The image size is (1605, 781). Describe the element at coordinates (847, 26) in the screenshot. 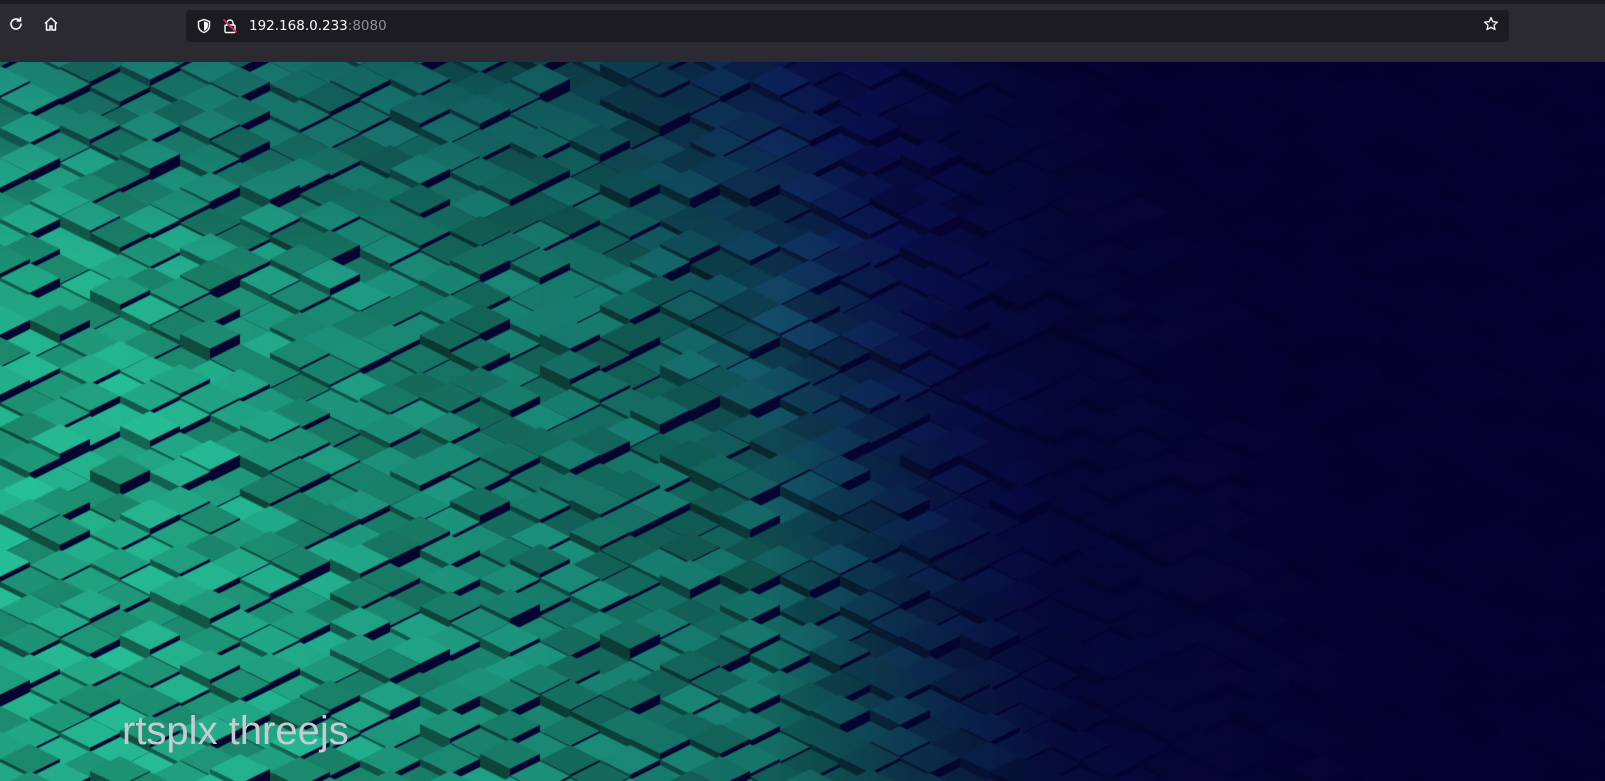

I see `url-bar: 192.168.0.233:8080` at that location.